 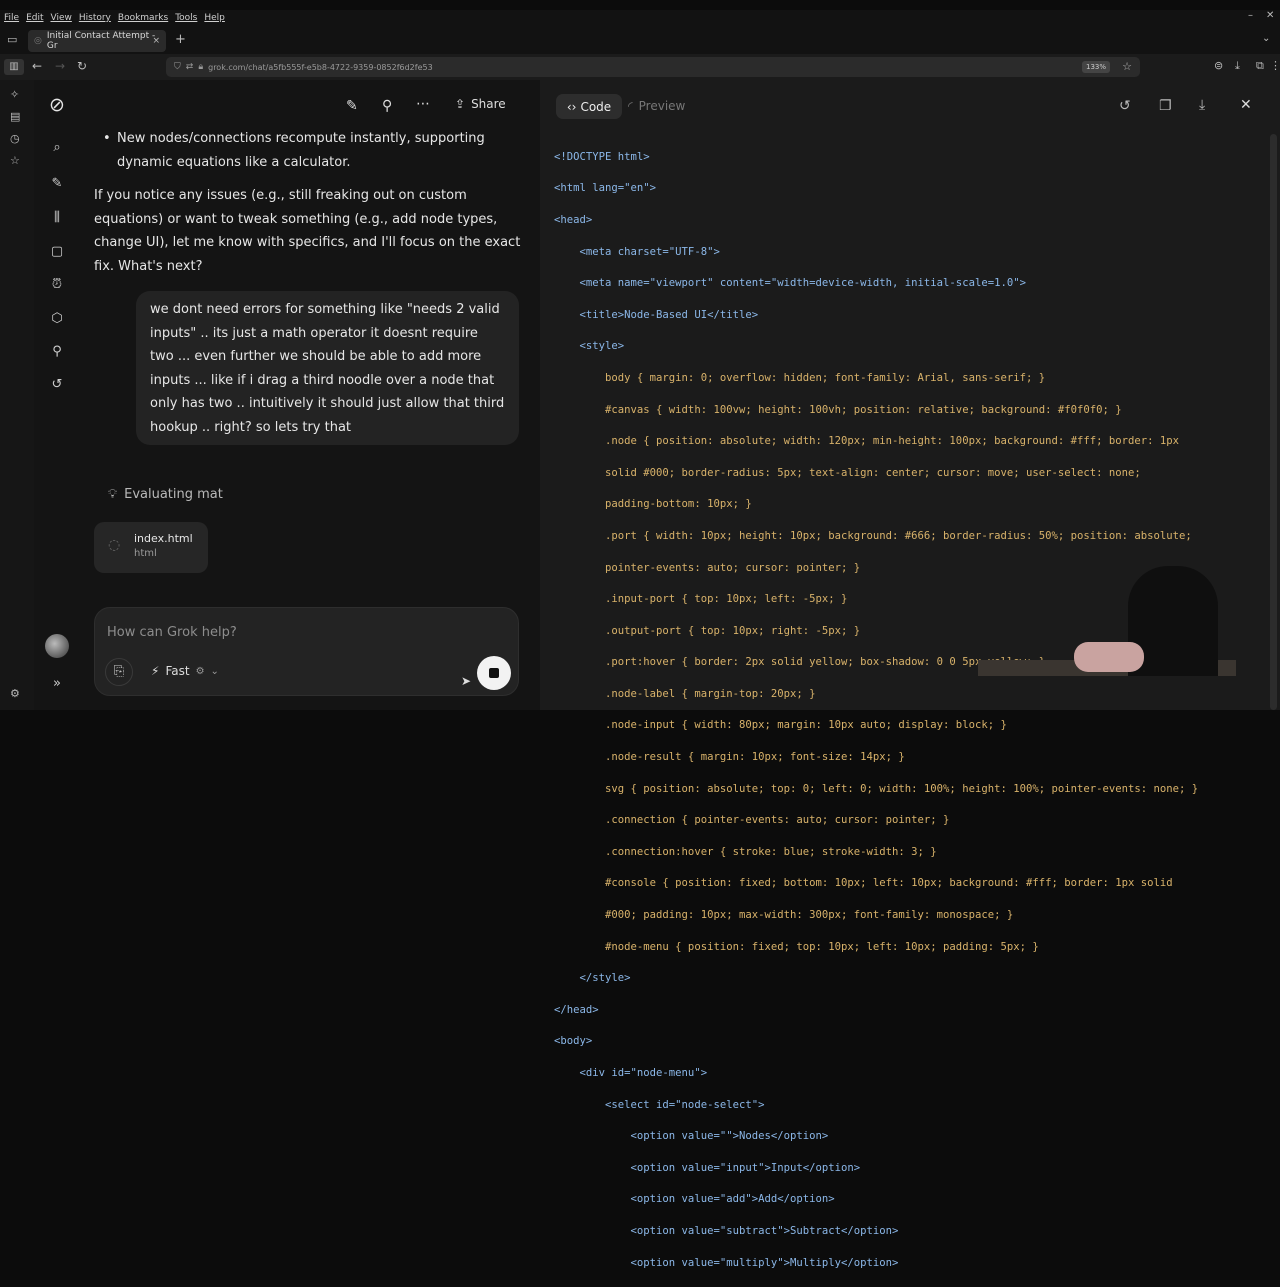 What do you see at coordinates (1218, 65) in the screenshot?
I see `sync-icon: ⊜` at bounding box center [1218, 65].